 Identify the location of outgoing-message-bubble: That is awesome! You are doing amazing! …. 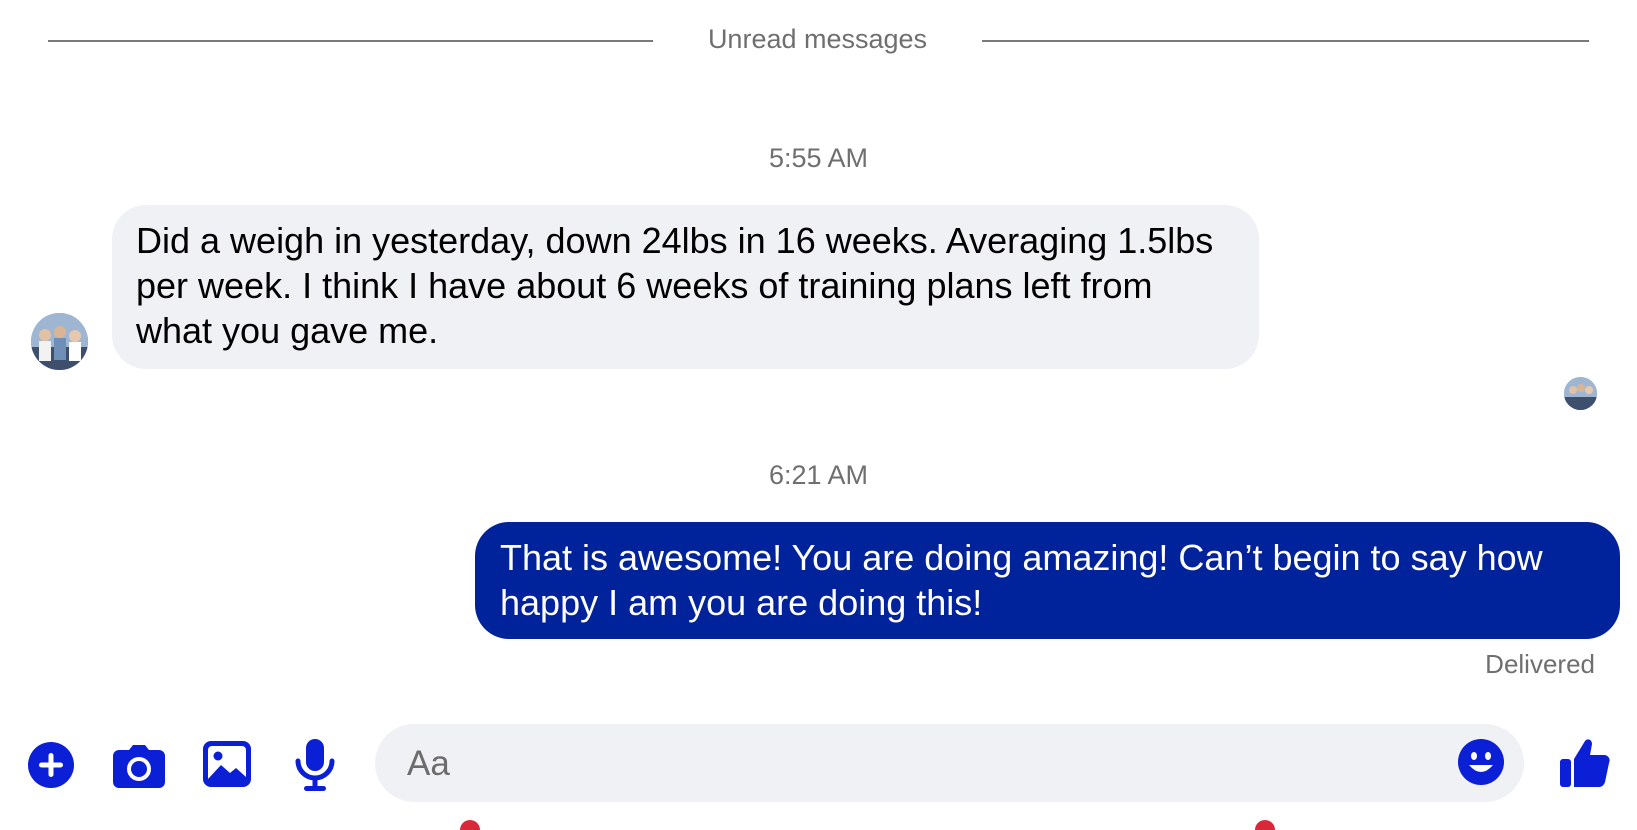
(1047, 580).